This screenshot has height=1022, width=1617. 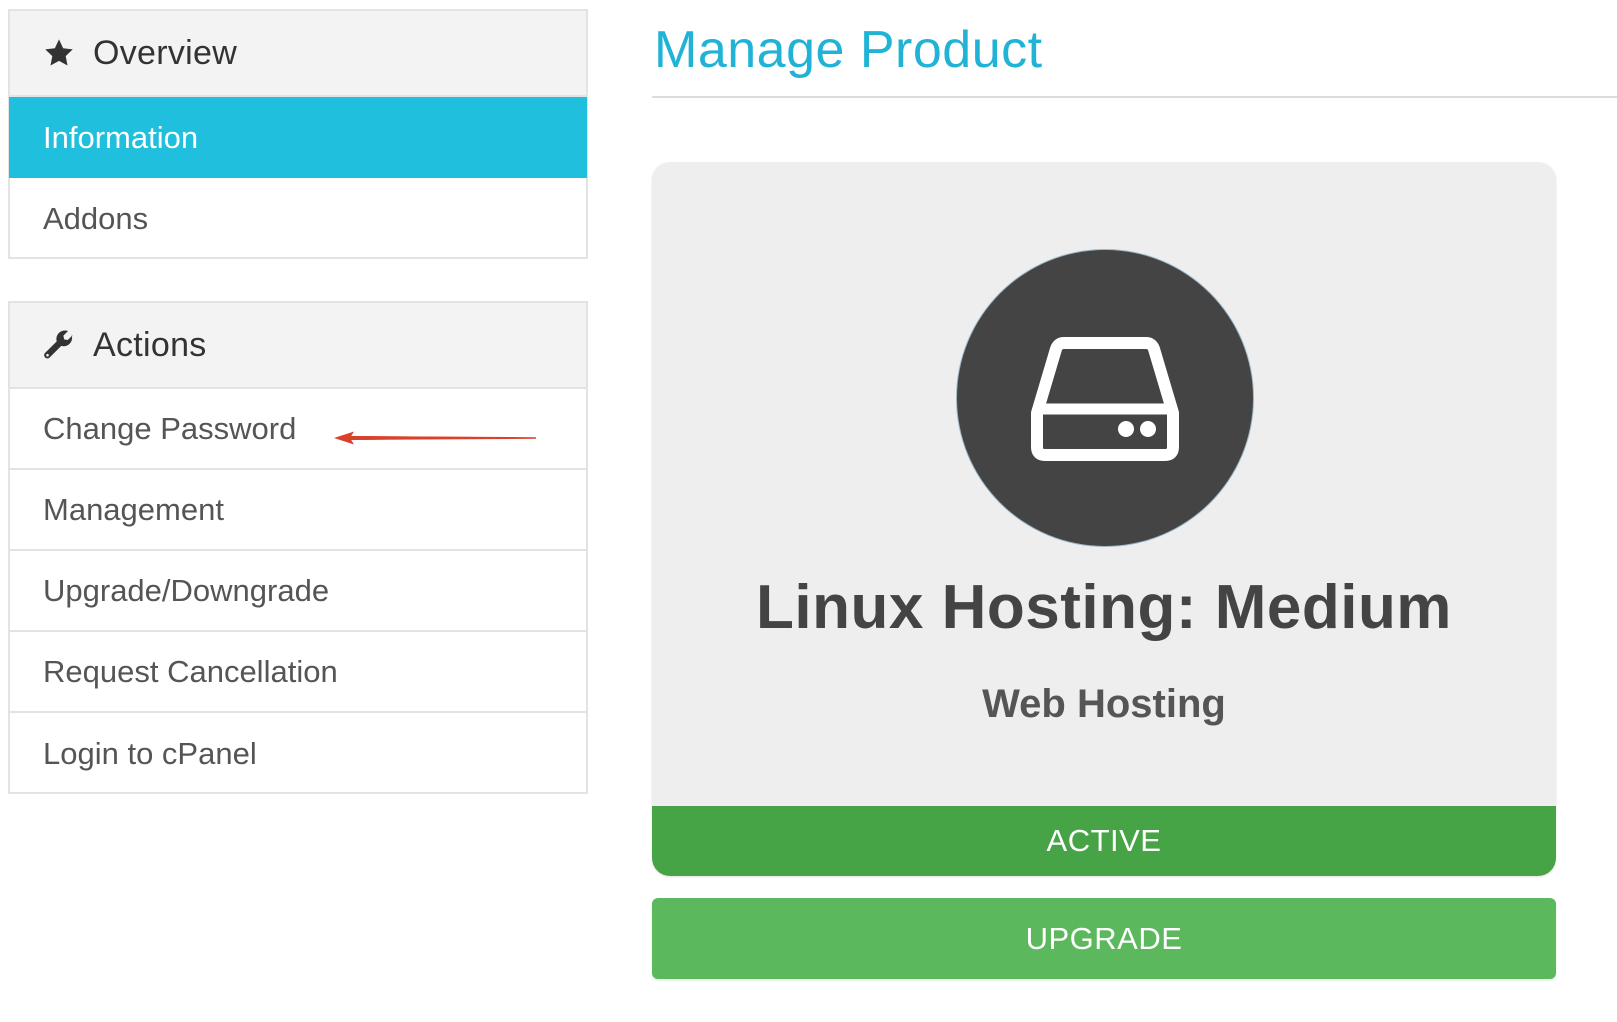 I want to click on page-title: Manage Product, so click(x=848, y=50).